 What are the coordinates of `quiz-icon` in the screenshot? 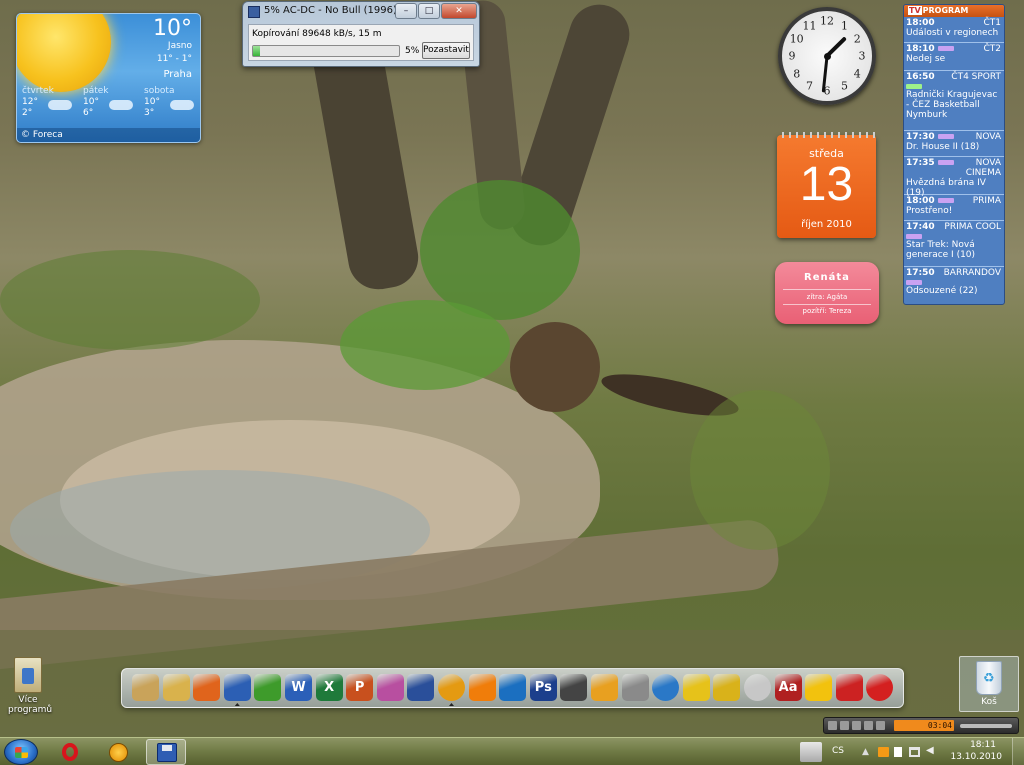 It's located at (727, 687).